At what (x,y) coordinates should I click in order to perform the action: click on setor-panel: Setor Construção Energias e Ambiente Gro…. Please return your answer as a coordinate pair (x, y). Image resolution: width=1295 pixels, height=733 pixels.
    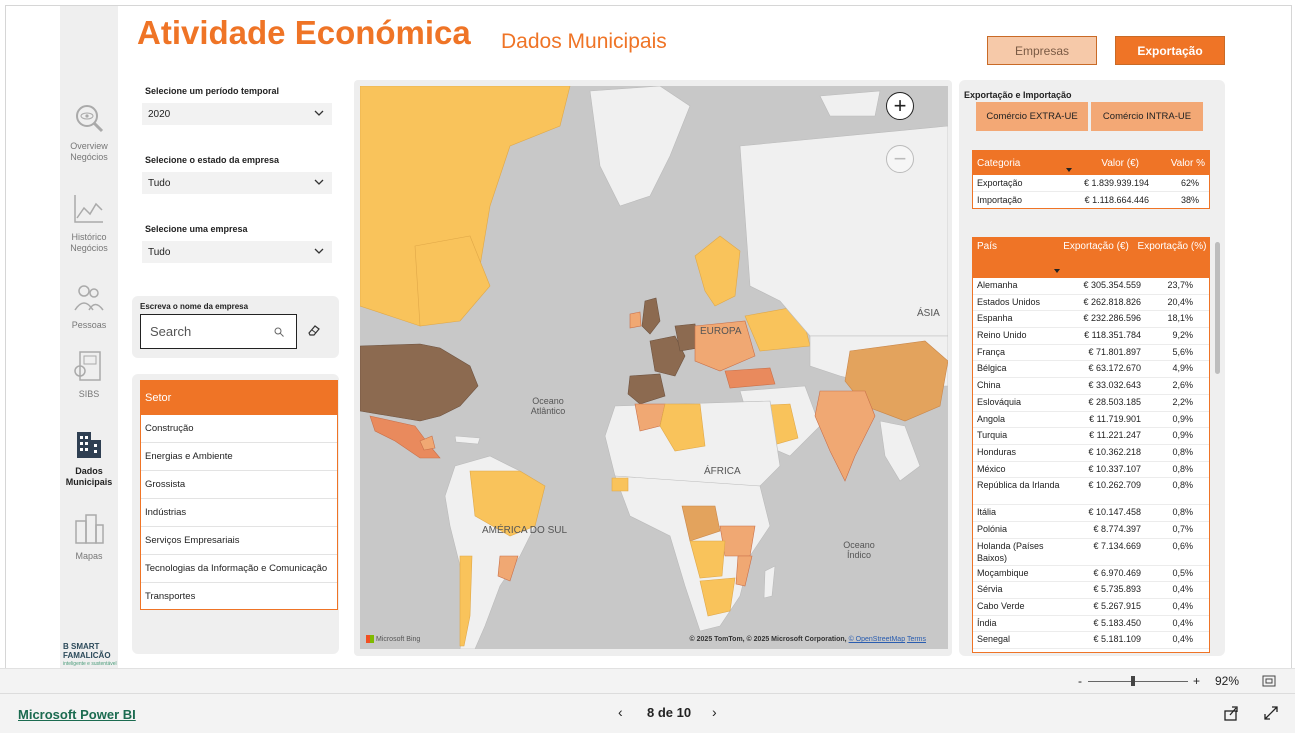
    Looking at the image, I should click on (235, 514).